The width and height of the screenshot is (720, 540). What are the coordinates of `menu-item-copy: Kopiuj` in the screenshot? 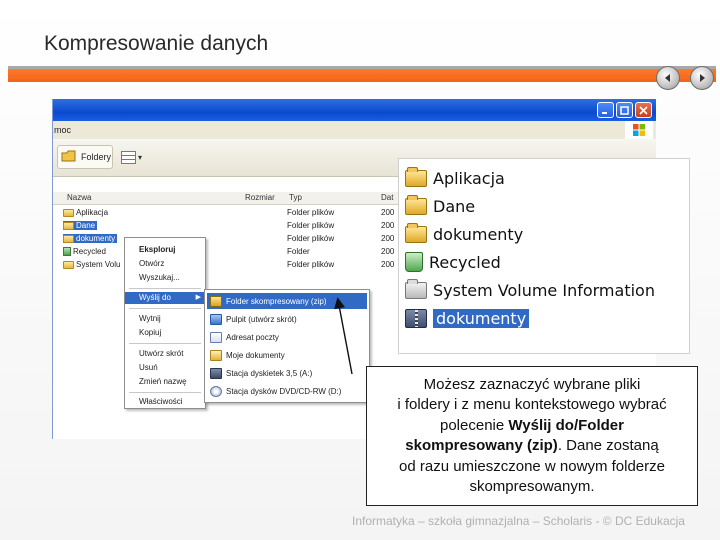 It's located at (165, 333).